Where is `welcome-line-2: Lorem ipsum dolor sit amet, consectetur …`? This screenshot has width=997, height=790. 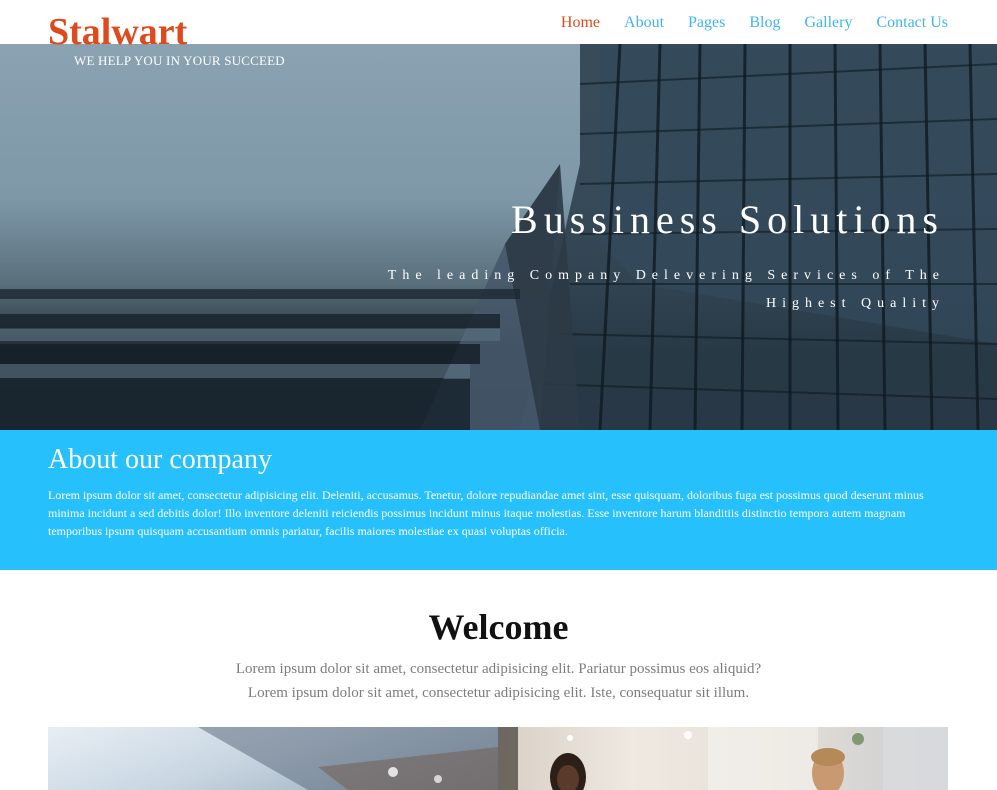 welcome-line-2: Lorem ipsum dolor sit amet, consectetur … is located at coordinates (498, 693).